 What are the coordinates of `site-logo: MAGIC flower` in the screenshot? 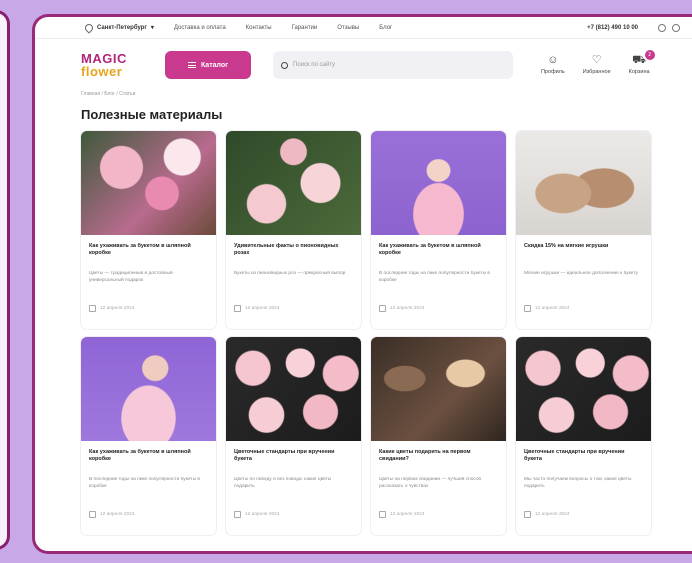 It's located at (116, 65).